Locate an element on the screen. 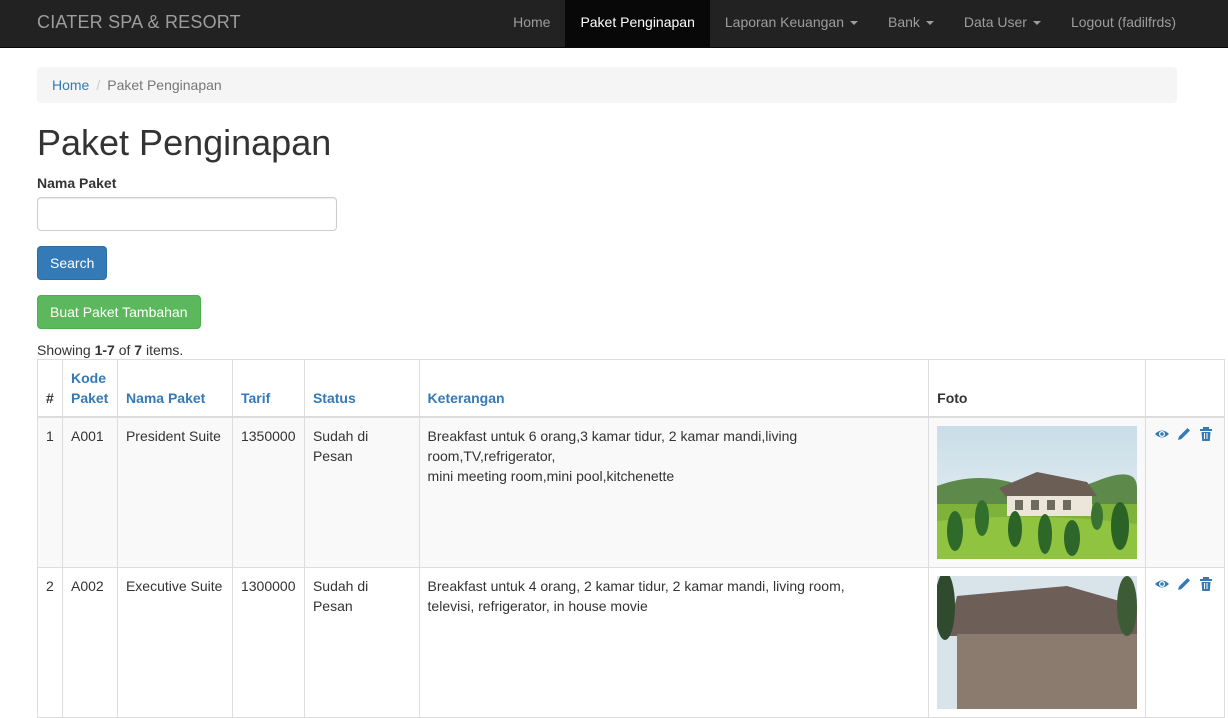 The height and width of the screenshot is (718, 1228). col-header-kode: Kode Paket is located at coordinates (89, 388).